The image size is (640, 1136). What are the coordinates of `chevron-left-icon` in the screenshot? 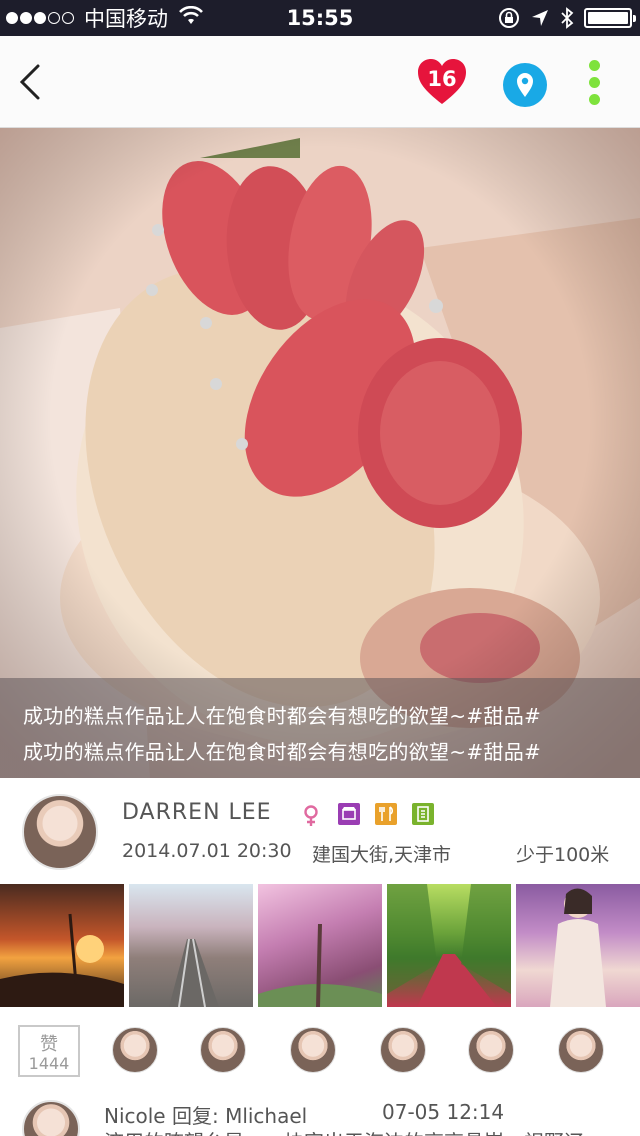 It's located at (29, 82).